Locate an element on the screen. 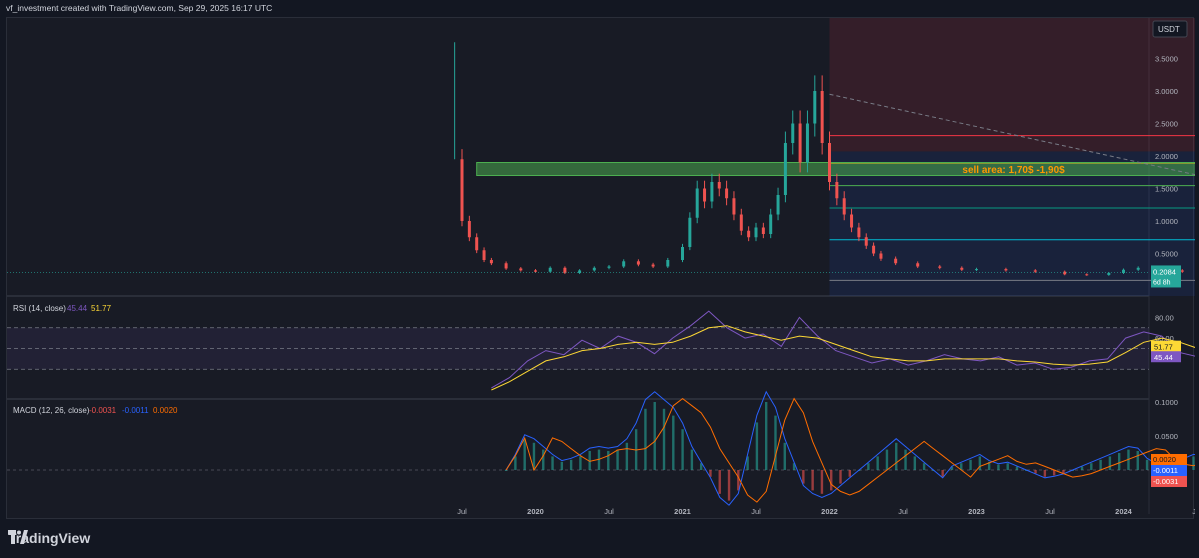  tradingview-logo: TradingView is located at coordinates (49, 538).